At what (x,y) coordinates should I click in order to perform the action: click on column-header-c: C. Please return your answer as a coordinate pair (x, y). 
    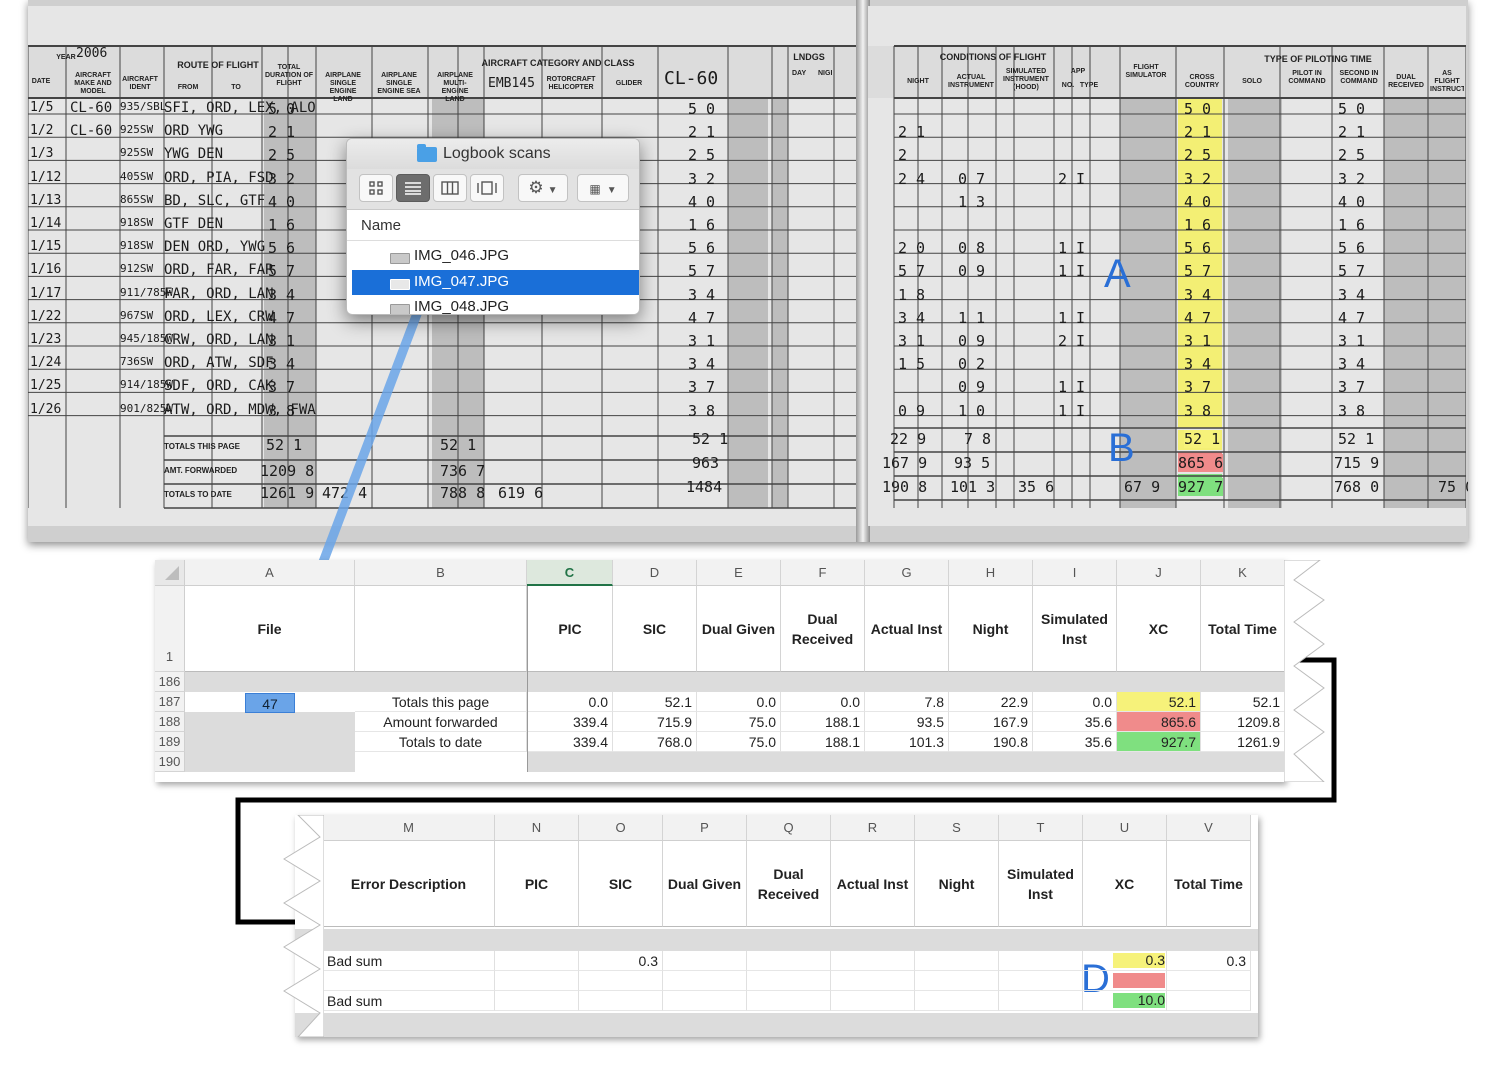
    Looking at the image, I should click on (570, 573).